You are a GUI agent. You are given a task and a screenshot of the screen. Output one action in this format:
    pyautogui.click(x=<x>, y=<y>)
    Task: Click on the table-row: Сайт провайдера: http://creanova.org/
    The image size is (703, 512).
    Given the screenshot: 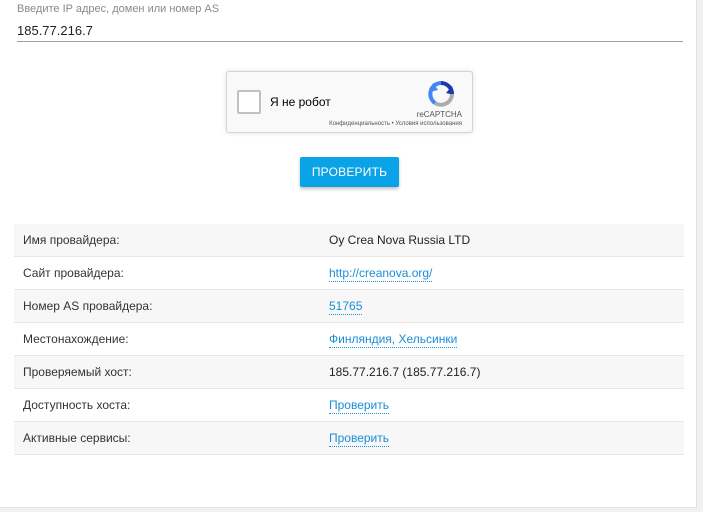 What is the action you would take?
    pyautogui.click(x=349, y=273)
    